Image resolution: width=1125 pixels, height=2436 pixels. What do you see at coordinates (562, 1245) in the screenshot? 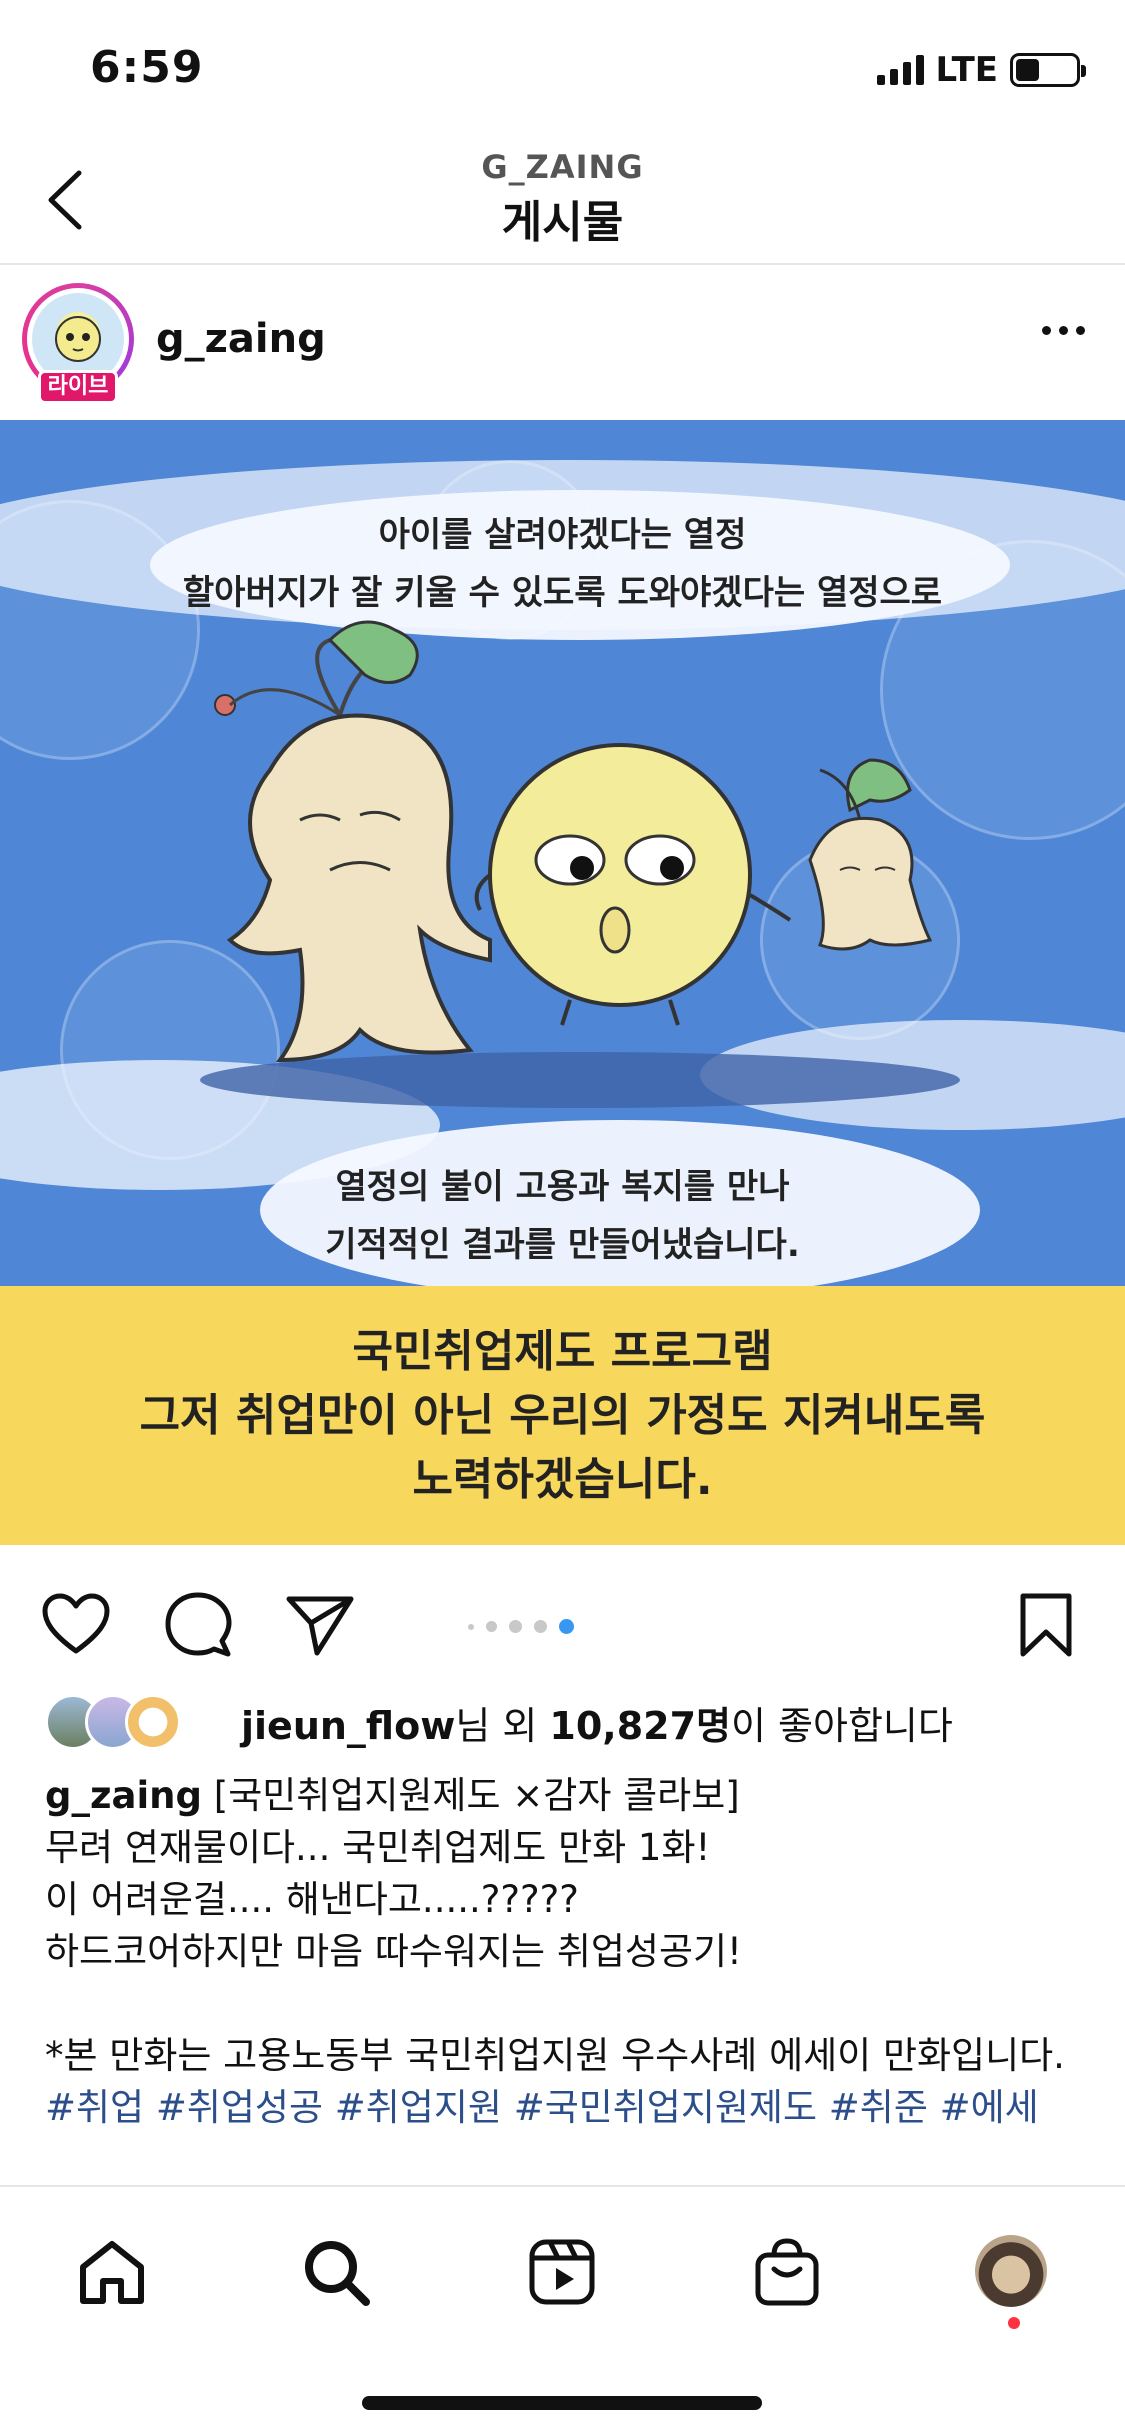
I see `comic-caption-bottom-2: 기적적인 결과를 만들어냈습니다.` at bounding box center [562, 1245].